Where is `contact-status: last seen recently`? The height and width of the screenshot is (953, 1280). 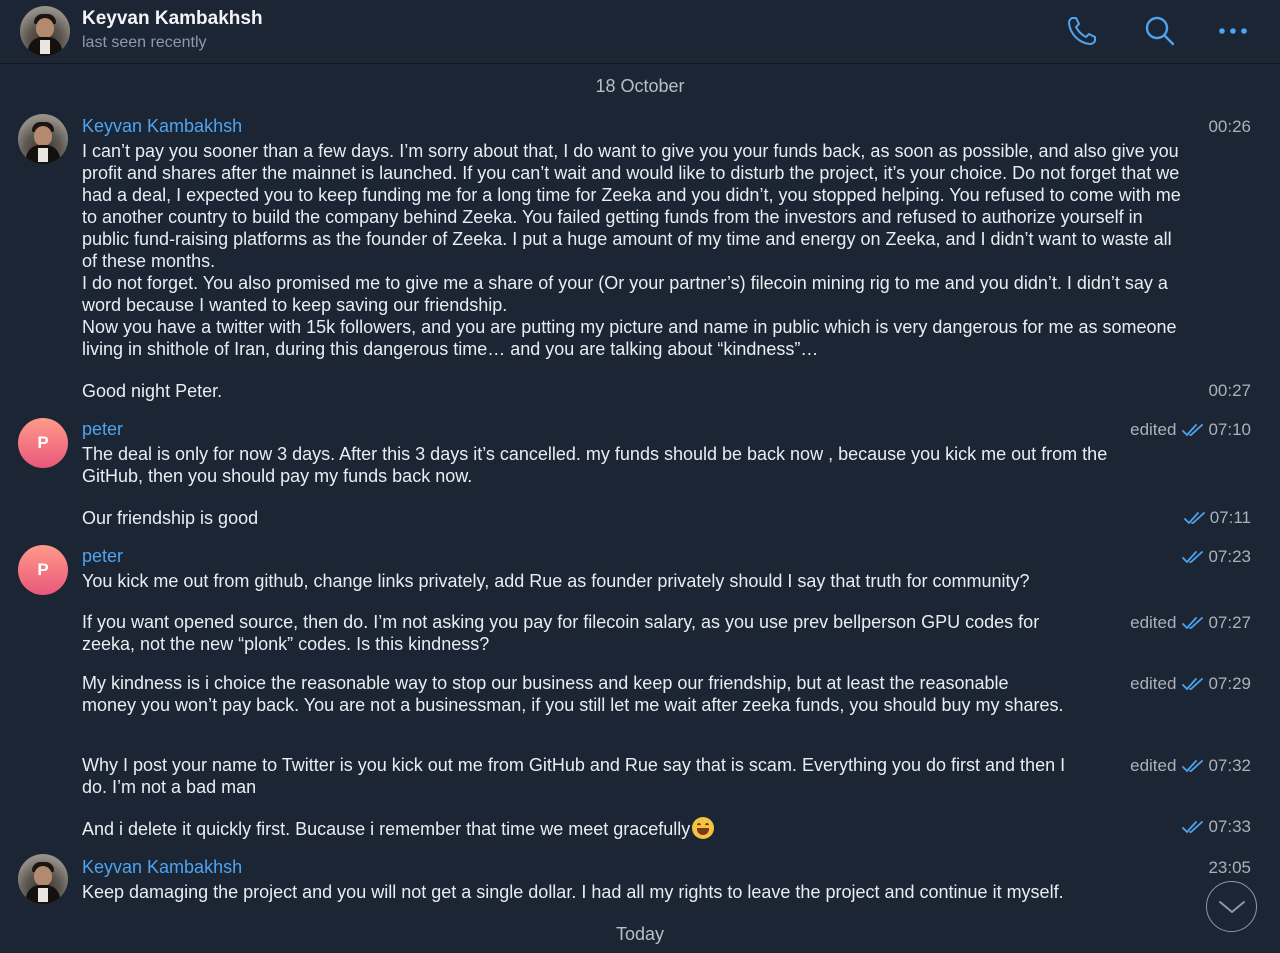 contact-status: last seen recently is located at coordinates (144, 42).